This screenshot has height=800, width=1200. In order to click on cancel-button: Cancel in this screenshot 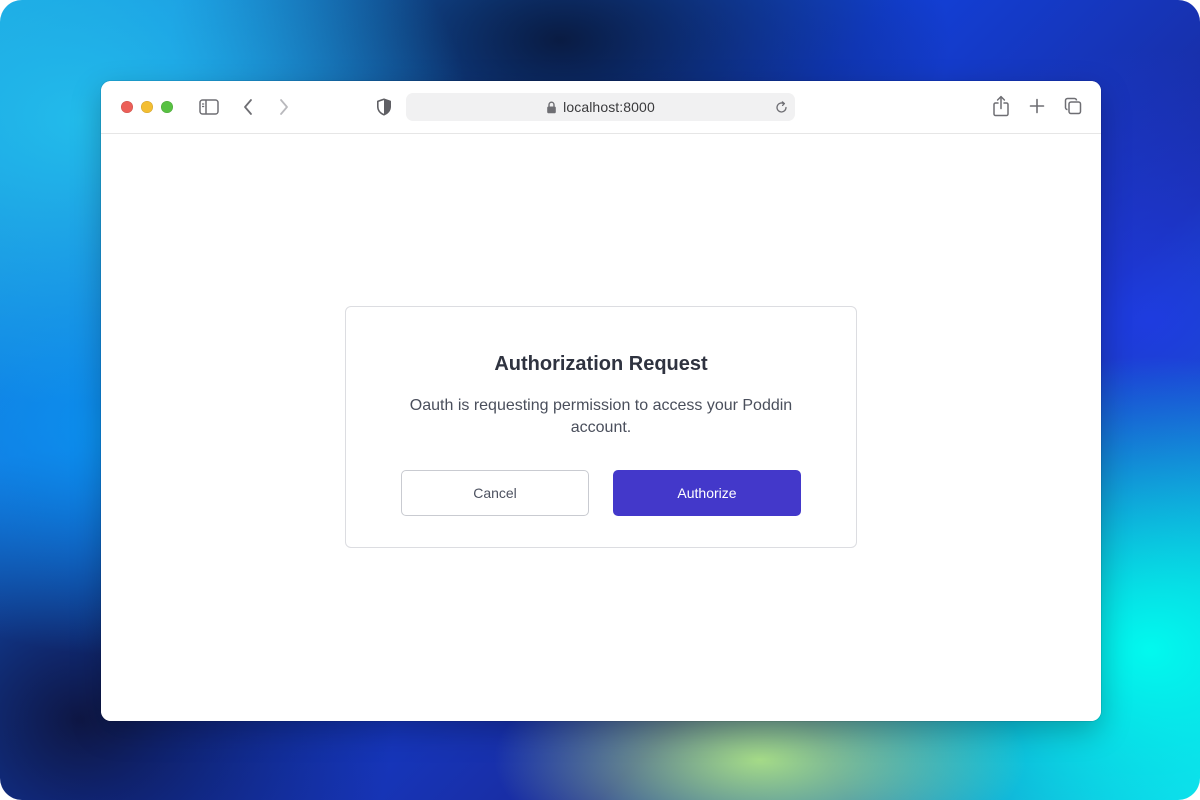, I will do `click(495, 493)`.